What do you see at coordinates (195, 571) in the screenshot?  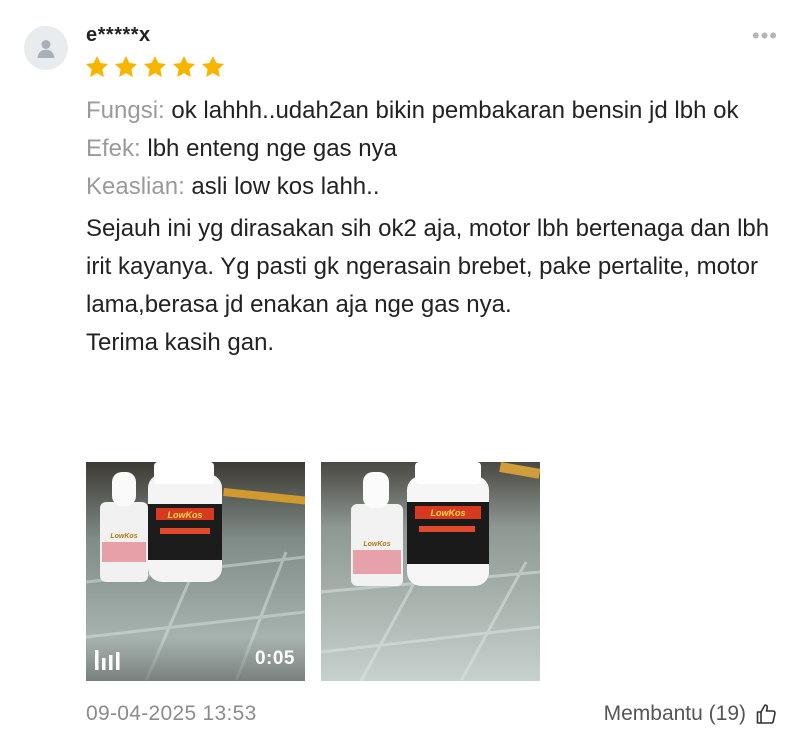 I see `review-video-thumbnail: LowKos LowKos 0:05` at bounding box center [195, 571].